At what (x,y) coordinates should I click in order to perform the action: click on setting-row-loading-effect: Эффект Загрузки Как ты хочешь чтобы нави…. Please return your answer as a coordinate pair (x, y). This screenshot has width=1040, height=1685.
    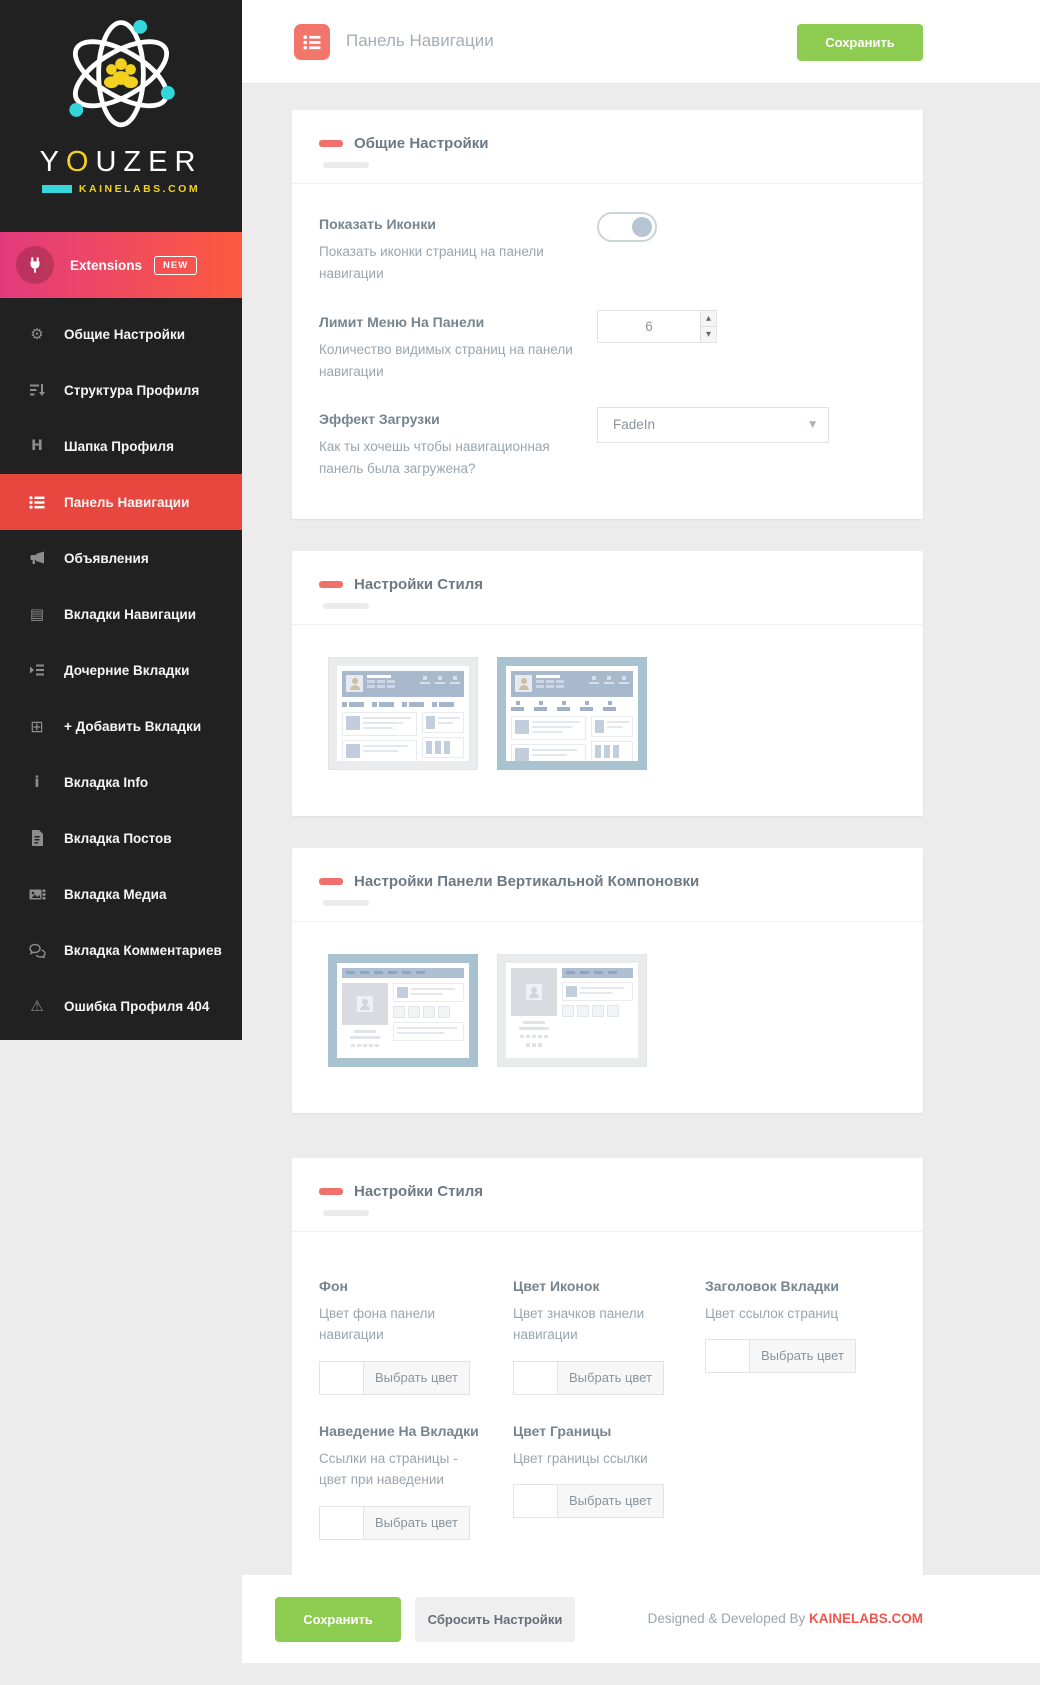
    Looking at the image, I should click on (607, 432).